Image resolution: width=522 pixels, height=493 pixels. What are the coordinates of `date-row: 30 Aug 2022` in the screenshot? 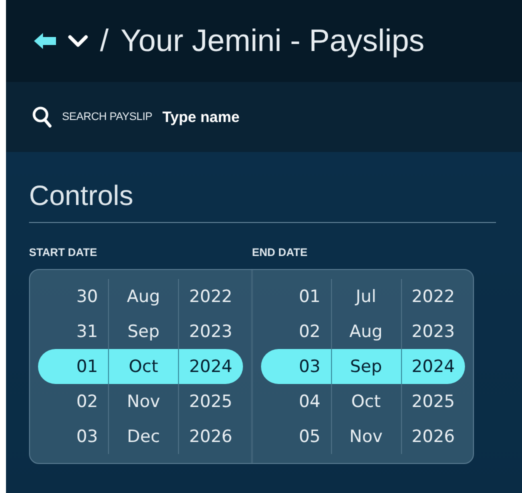 It's located at (140, 296).